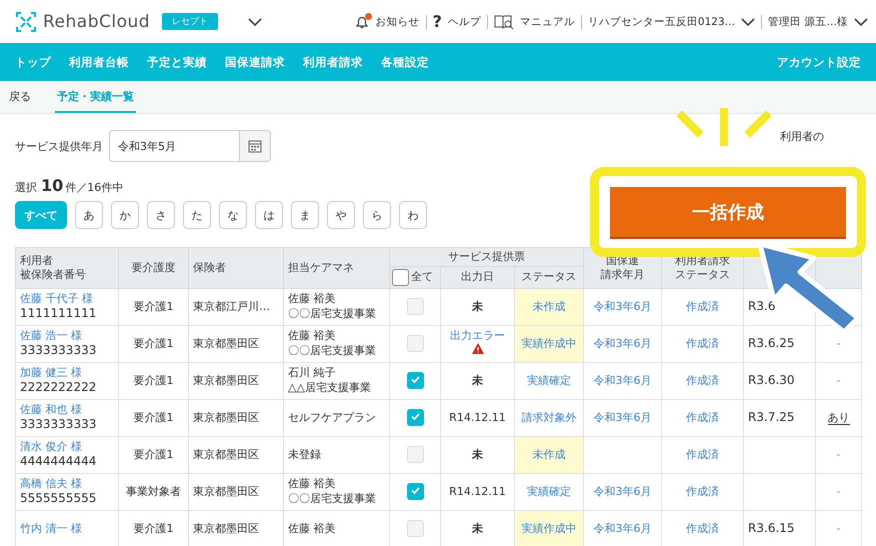  Describe the element at coordinates (233, 215) in the screenshot. I see `kana-filter-button: な` at that location.